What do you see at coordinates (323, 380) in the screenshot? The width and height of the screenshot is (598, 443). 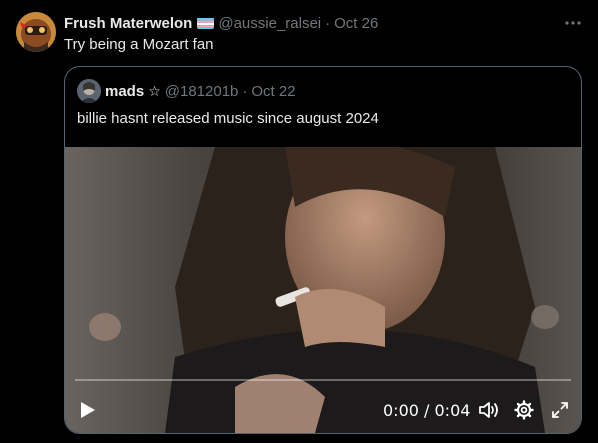 I see `video-progress-bar` at bounding box center [323, 380].